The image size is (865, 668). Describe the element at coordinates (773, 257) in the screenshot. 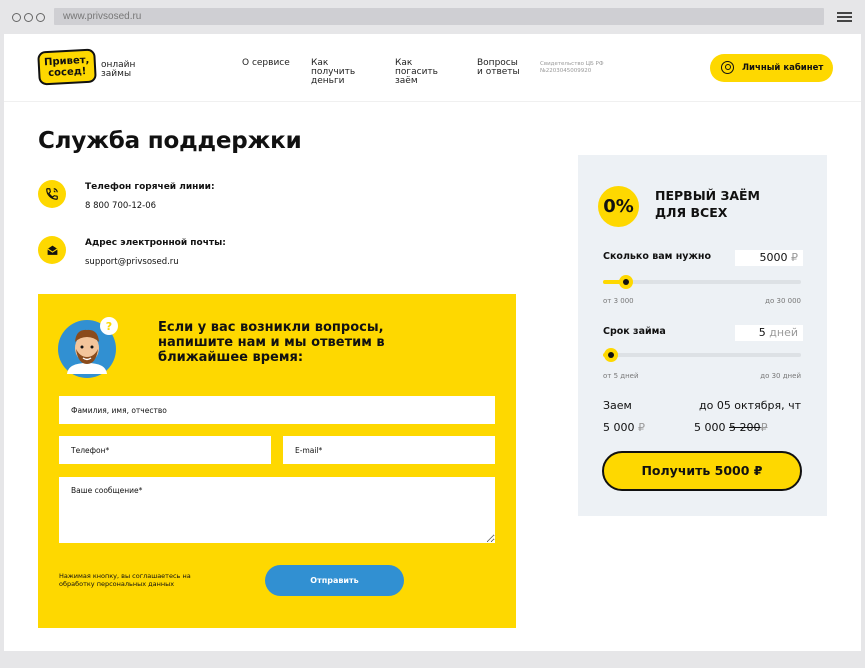

I see `amount-value: 5000` at that location.